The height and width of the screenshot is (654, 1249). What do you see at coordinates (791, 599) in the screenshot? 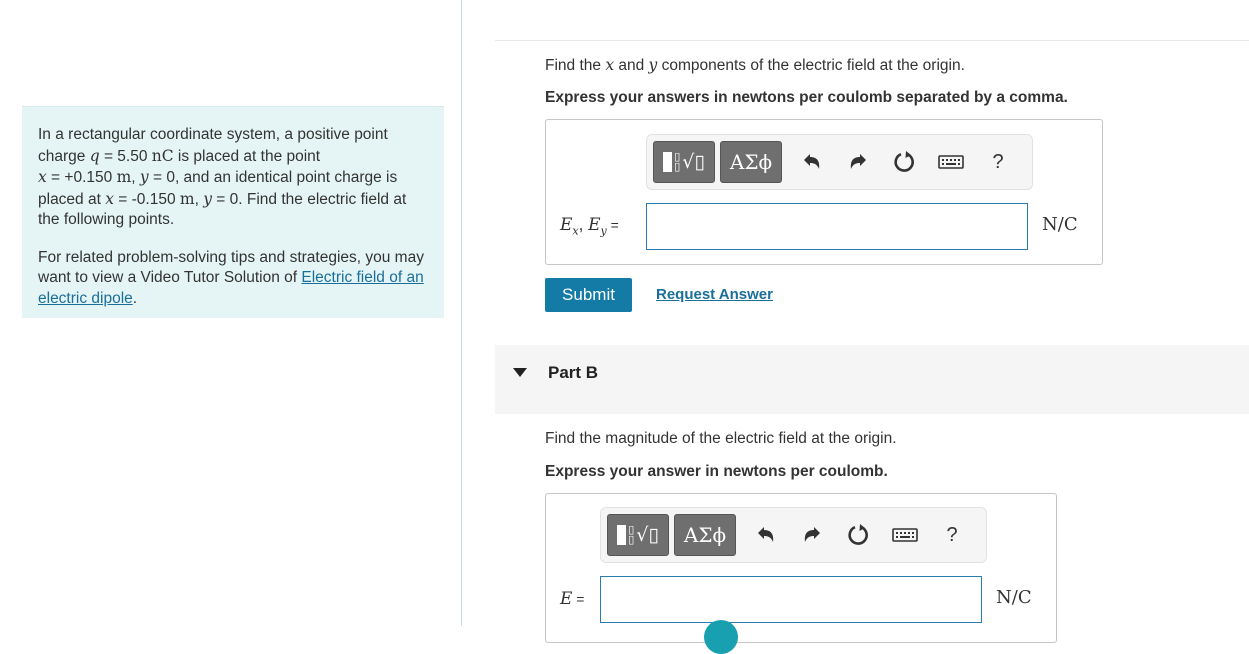
I see `part-b-answer-input` at bounding box center [791, 599].